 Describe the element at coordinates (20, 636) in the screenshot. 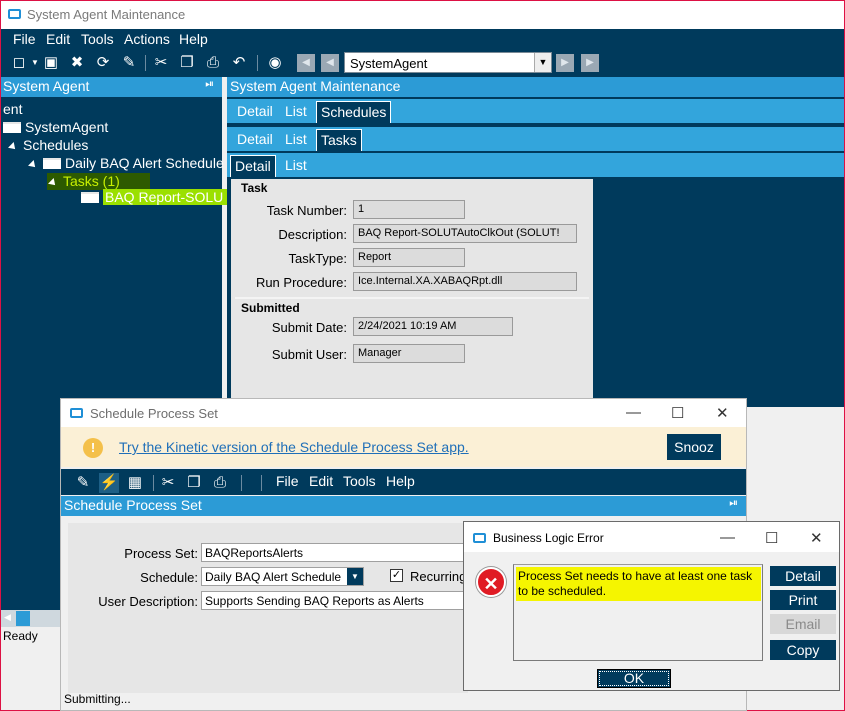

I see `status-text: Ready` at that location.